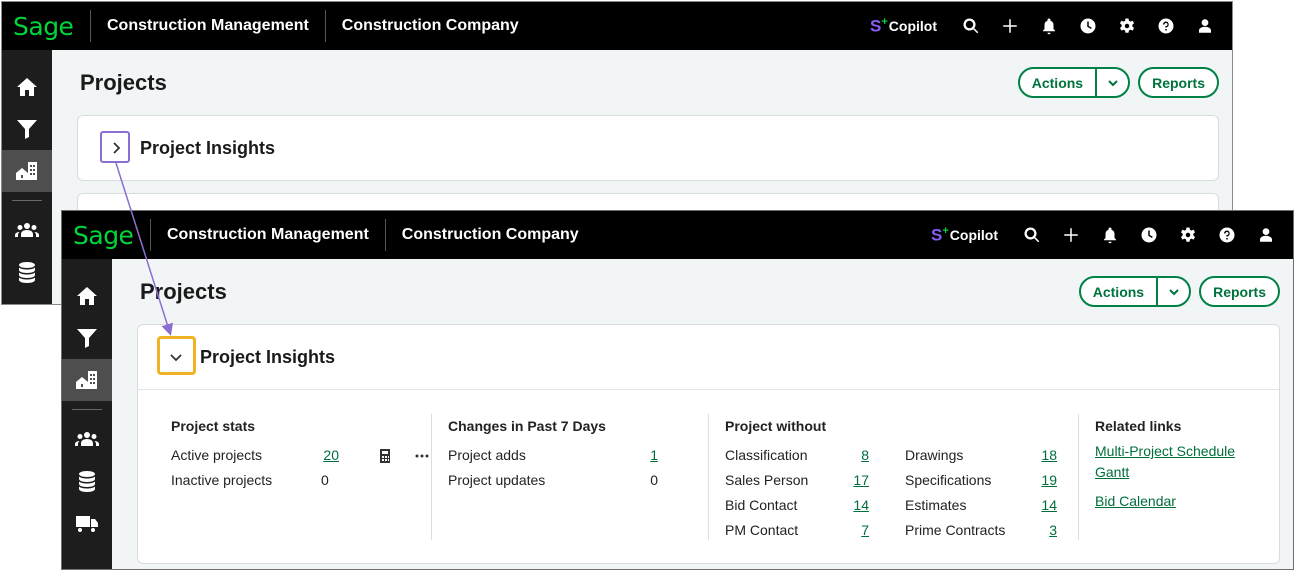 This screenshot has height=570, width=1294. Describe the element at coordinates (955, 530) in the screenshot. I see `without-label: Prime Contracts` at that location.